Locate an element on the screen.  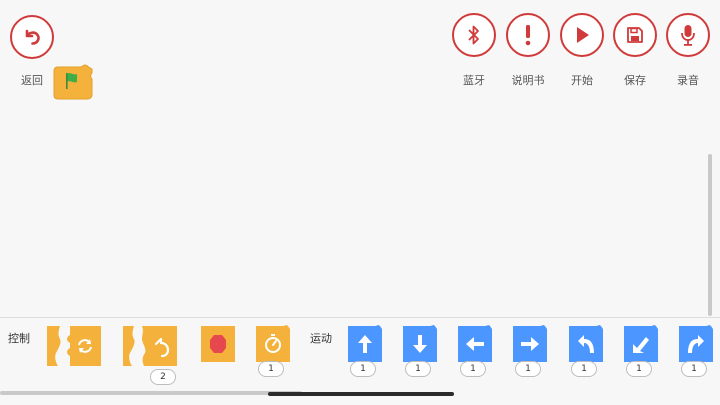
manual-label: 说明书 is located at coordinates (528, 80).